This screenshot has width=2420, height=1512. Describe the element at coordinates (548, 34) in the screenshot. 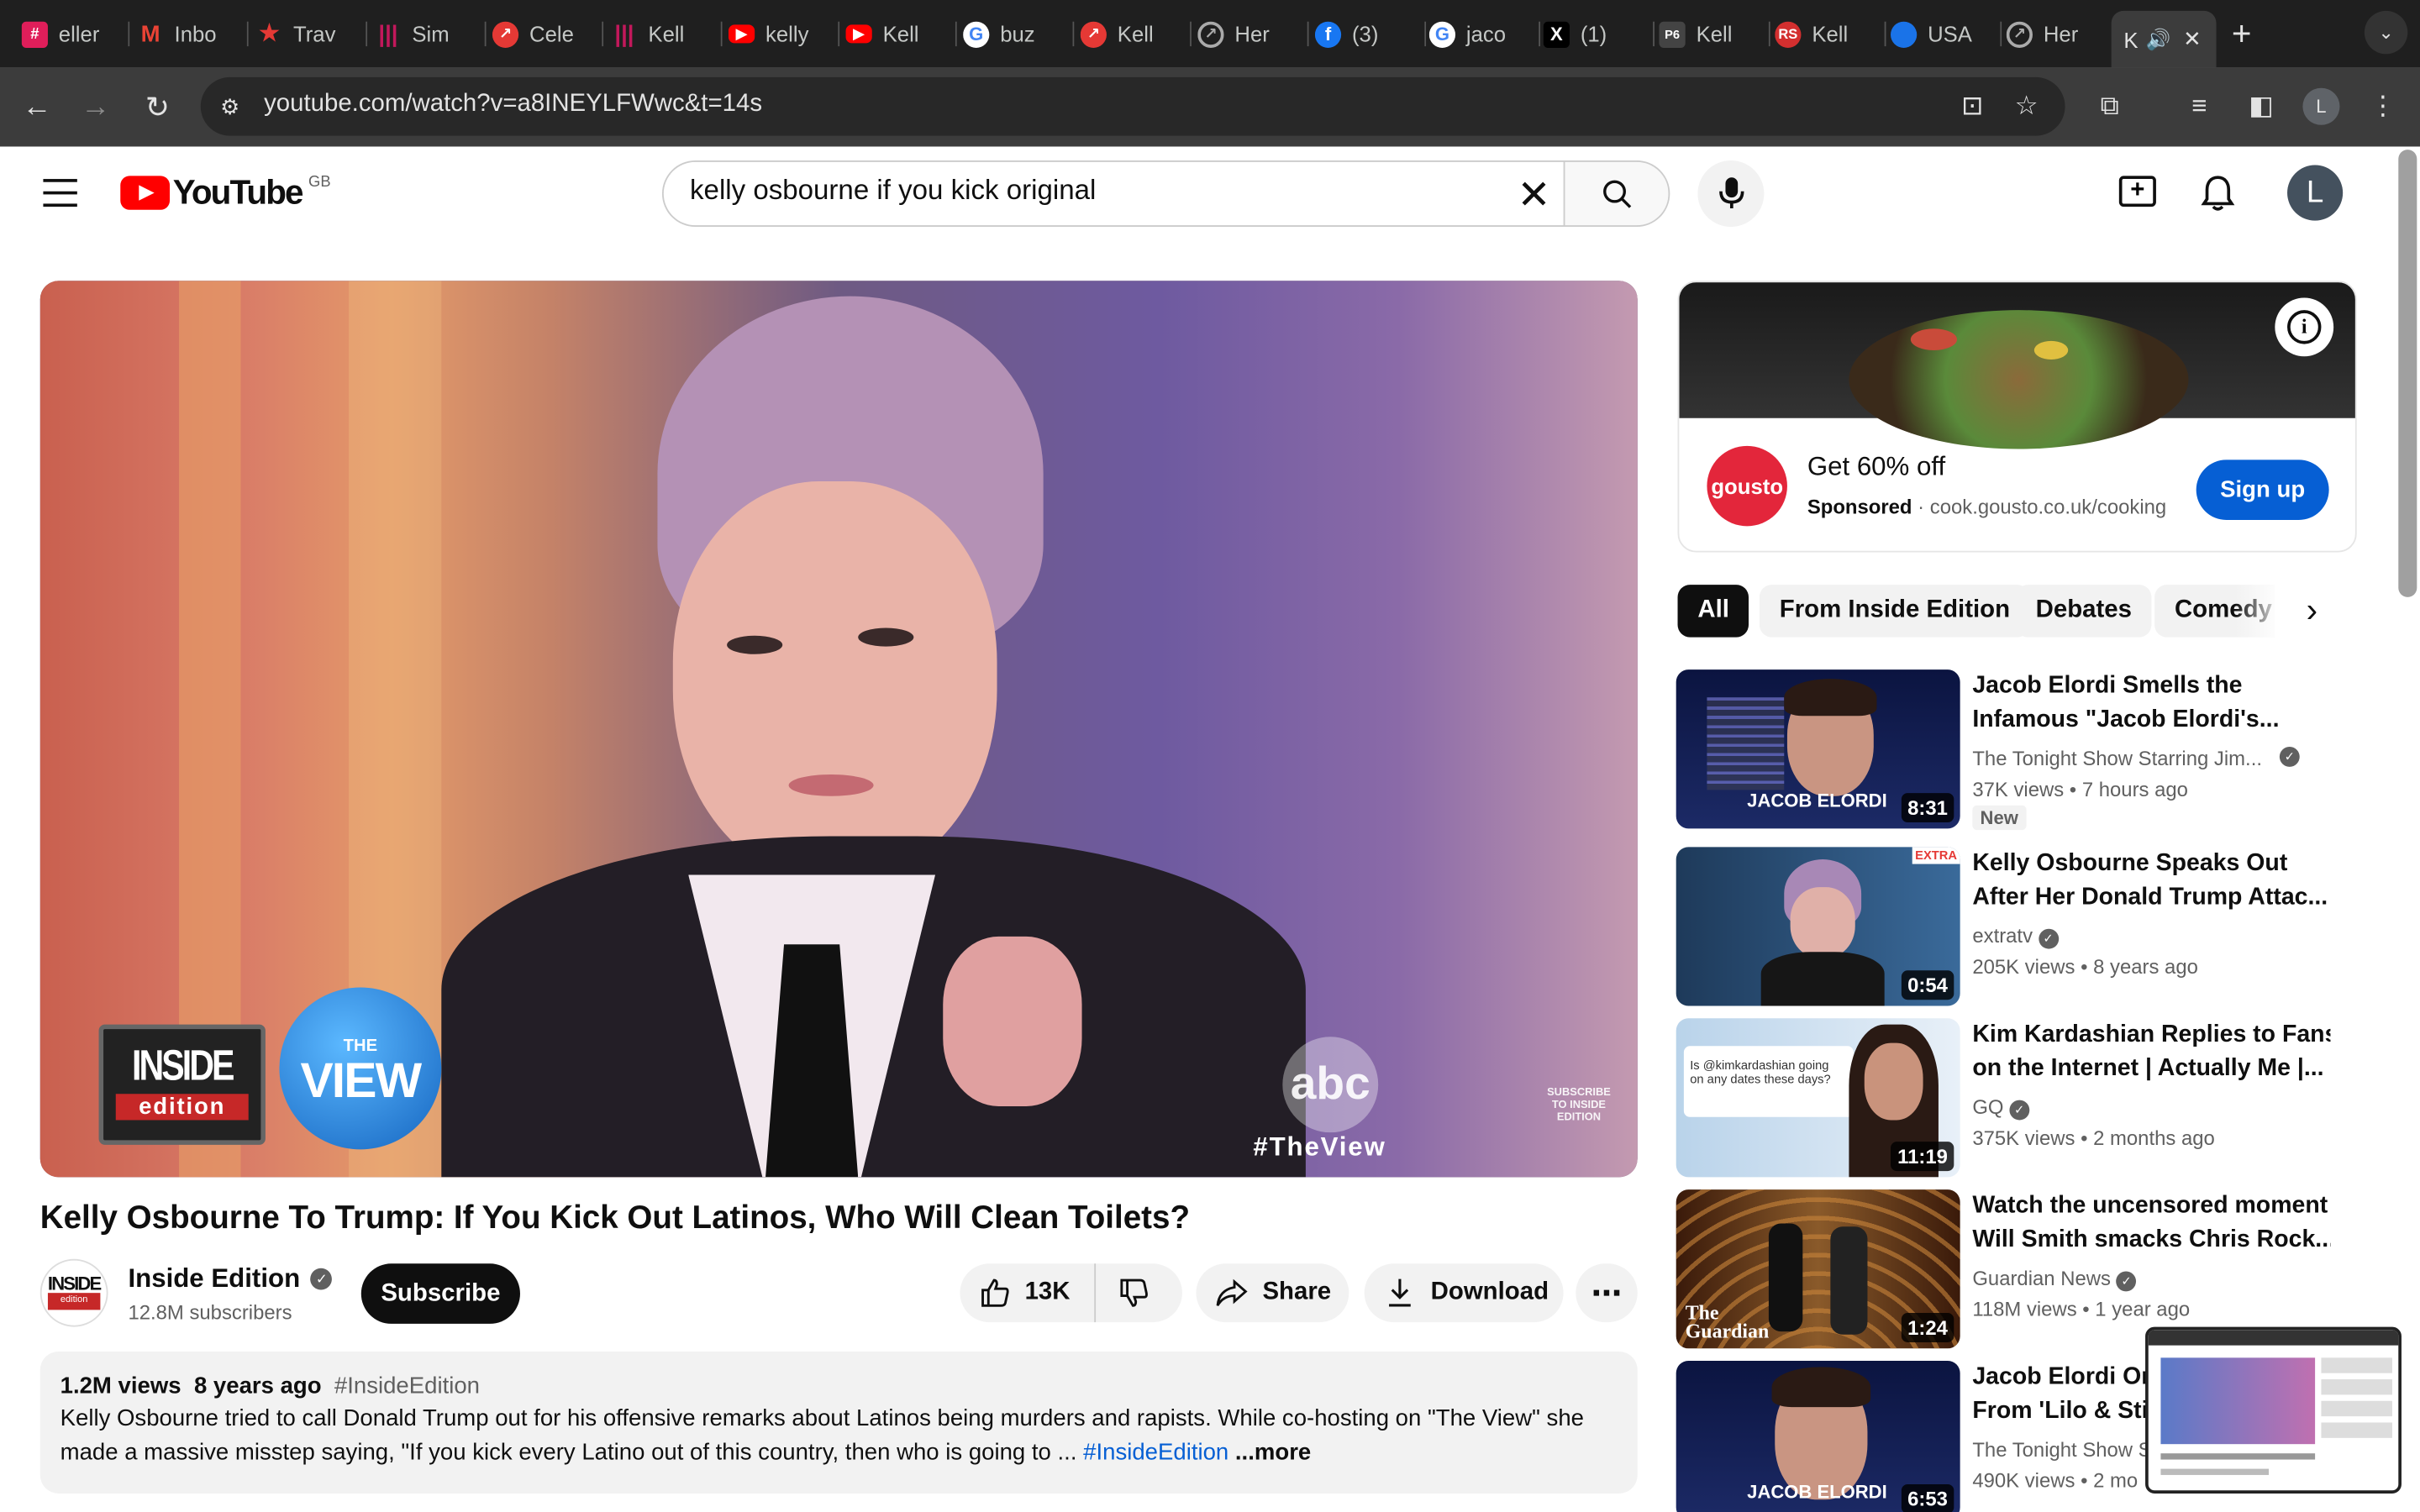

I see `browser-tab: ↗ Cele` at that location.